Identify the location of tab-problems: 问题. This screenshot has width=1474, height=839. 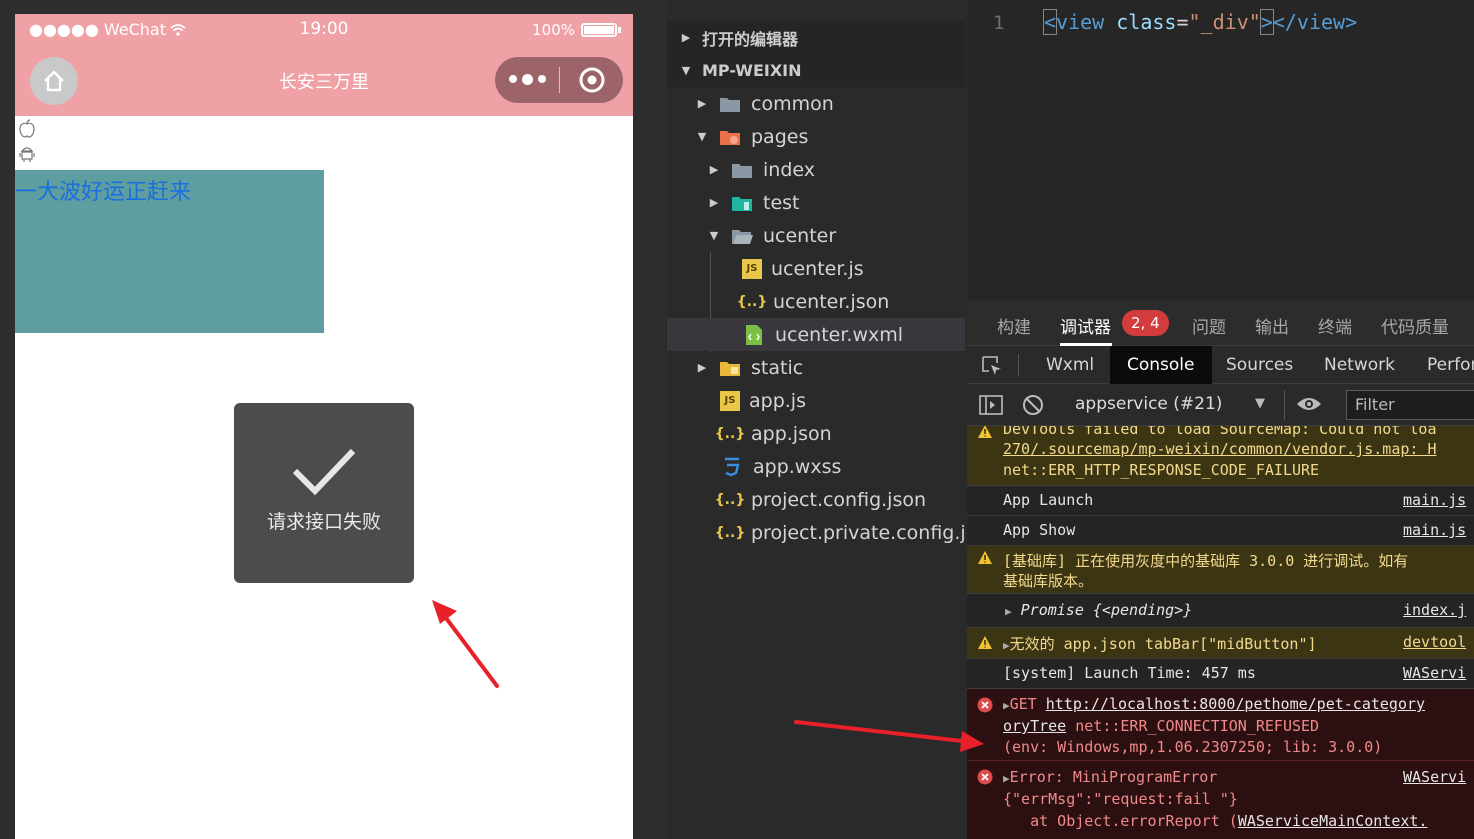
(1209, 325).